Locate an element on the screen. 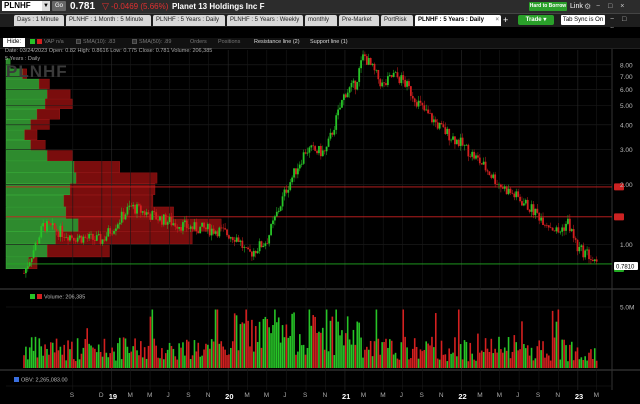  link-button: Link is located at coordinates (576, 6).